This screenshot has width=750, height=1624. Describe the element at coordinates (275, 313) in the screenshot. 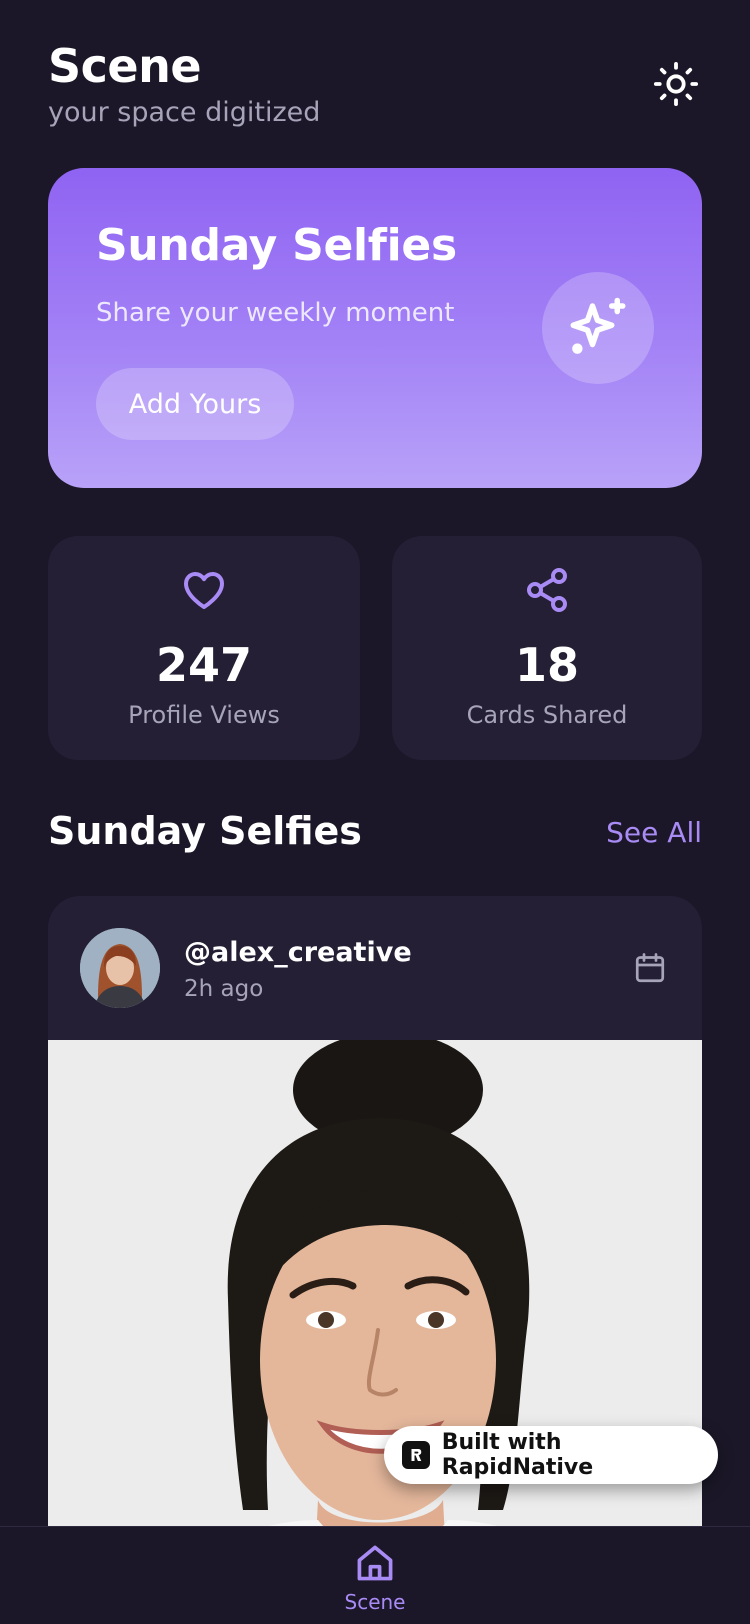

I see `hero-subtitle: Share your weekly moment` at that location.